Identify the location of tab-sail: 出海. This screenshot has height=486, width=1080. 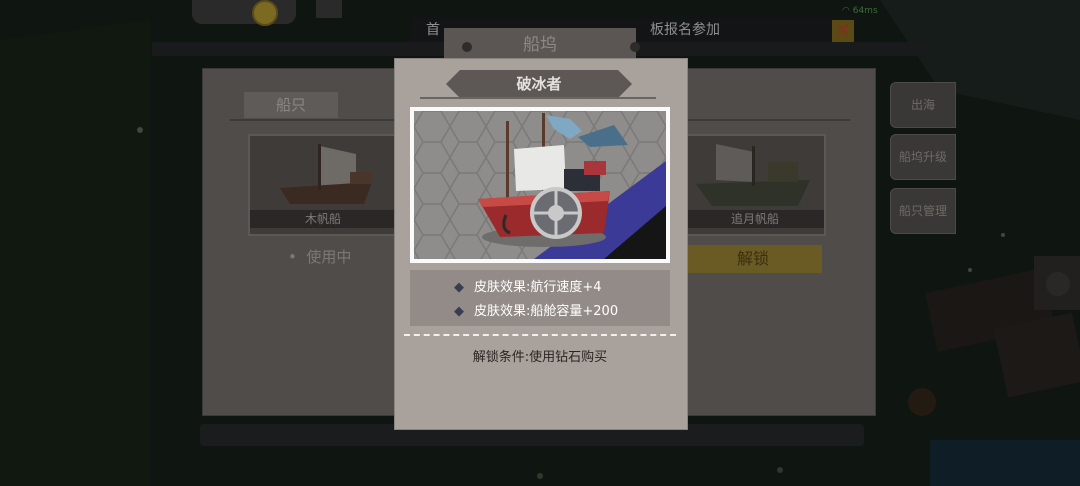
(923, 105).